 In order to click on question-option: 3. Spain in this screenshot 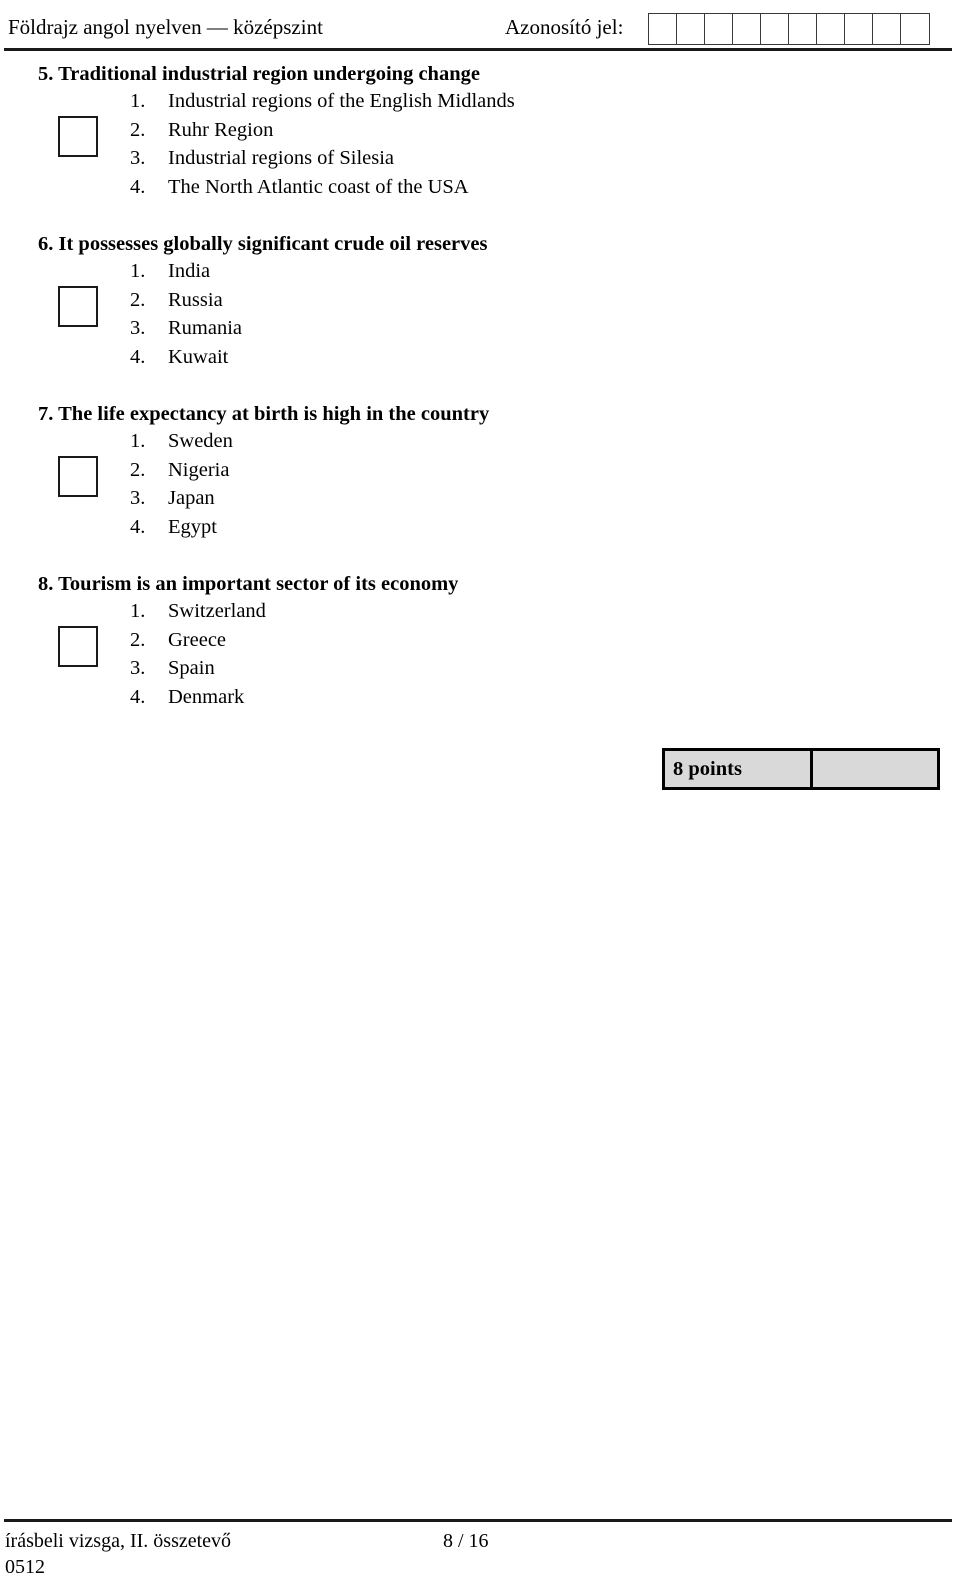, I will do `click(410, 668)`.